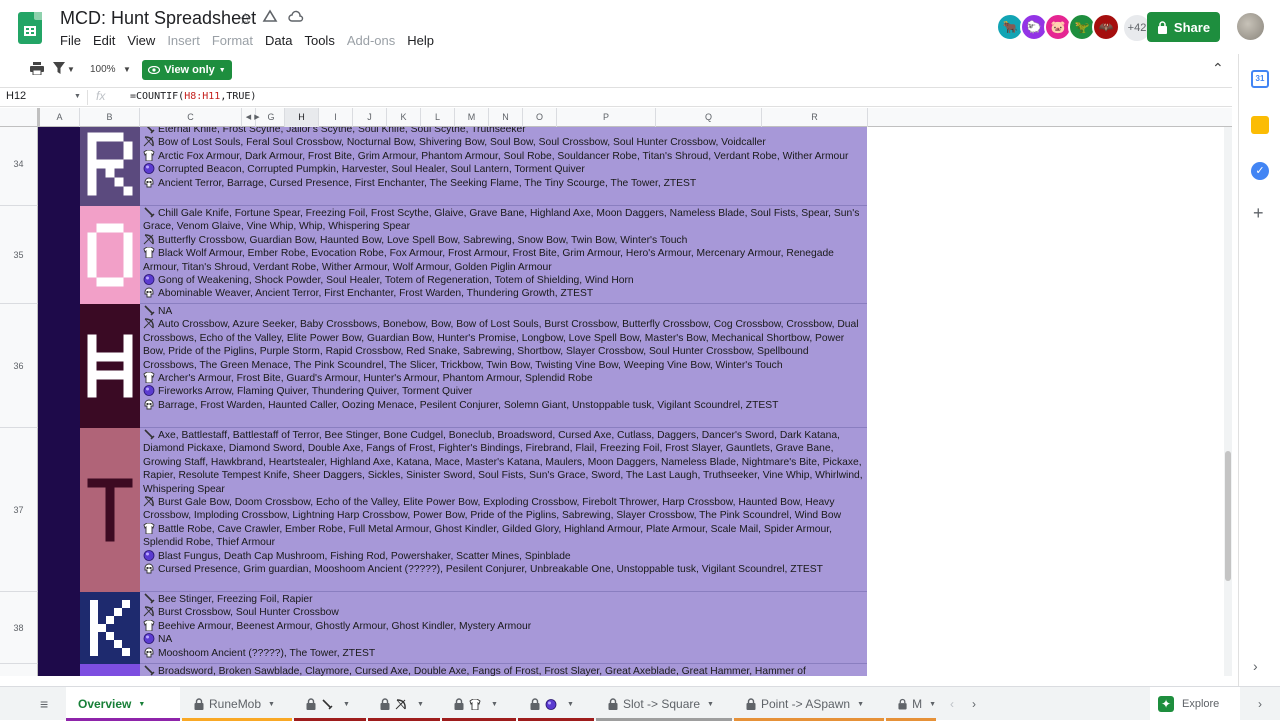 The width and height of the screenshot is (1280, 721). I want to click on lock-icon, so click(1162, 27).